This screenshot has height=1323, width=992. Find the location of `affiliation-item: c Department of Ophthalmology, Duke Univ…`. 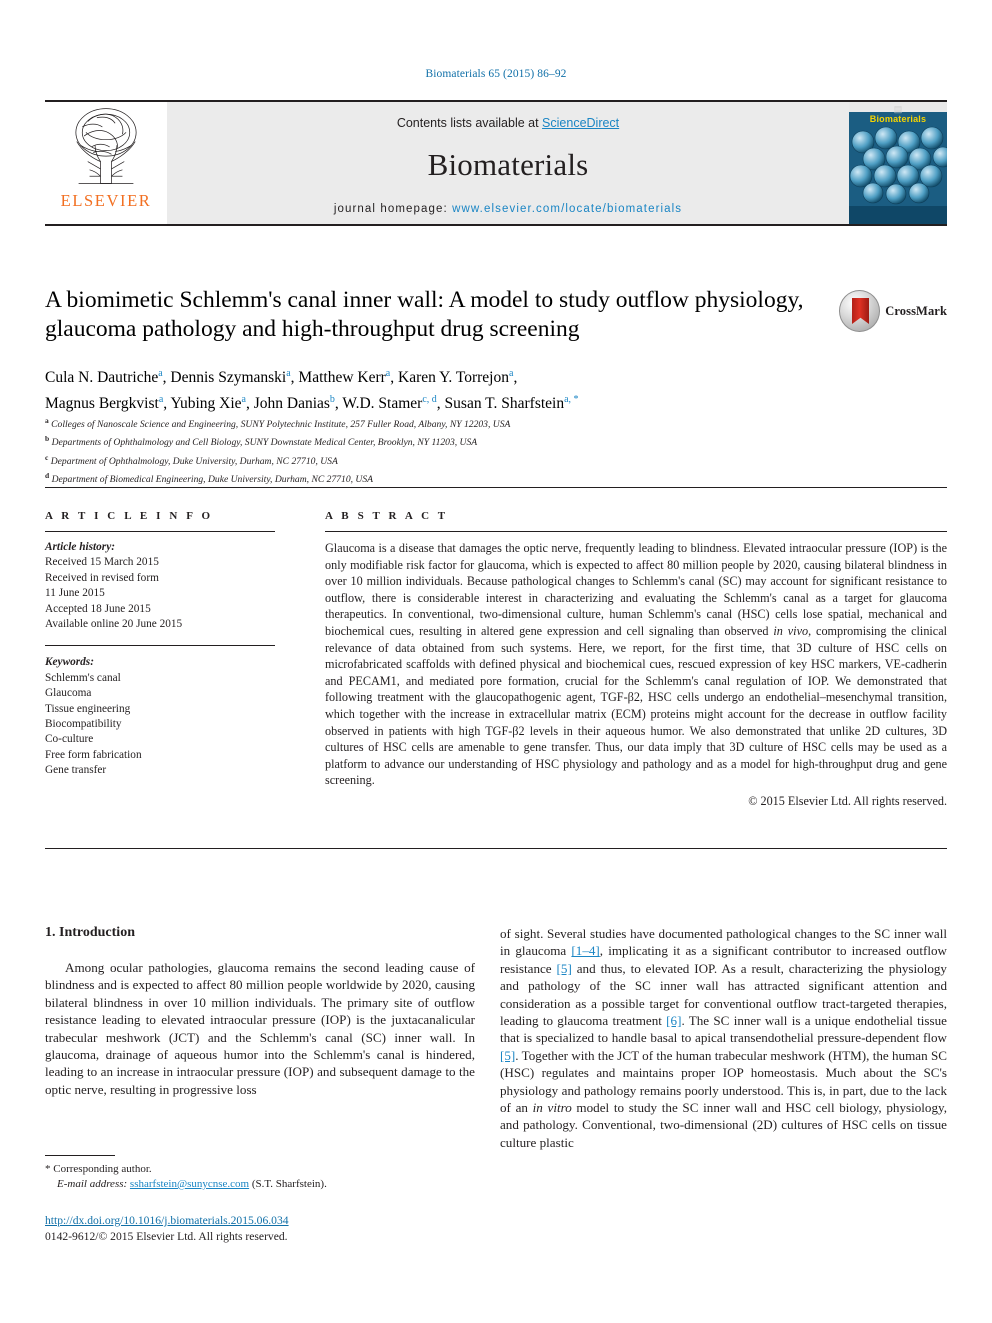

affiliation-item: c Department of Ophthalmology, Duke Univ… is located at coordinates (445, 460).